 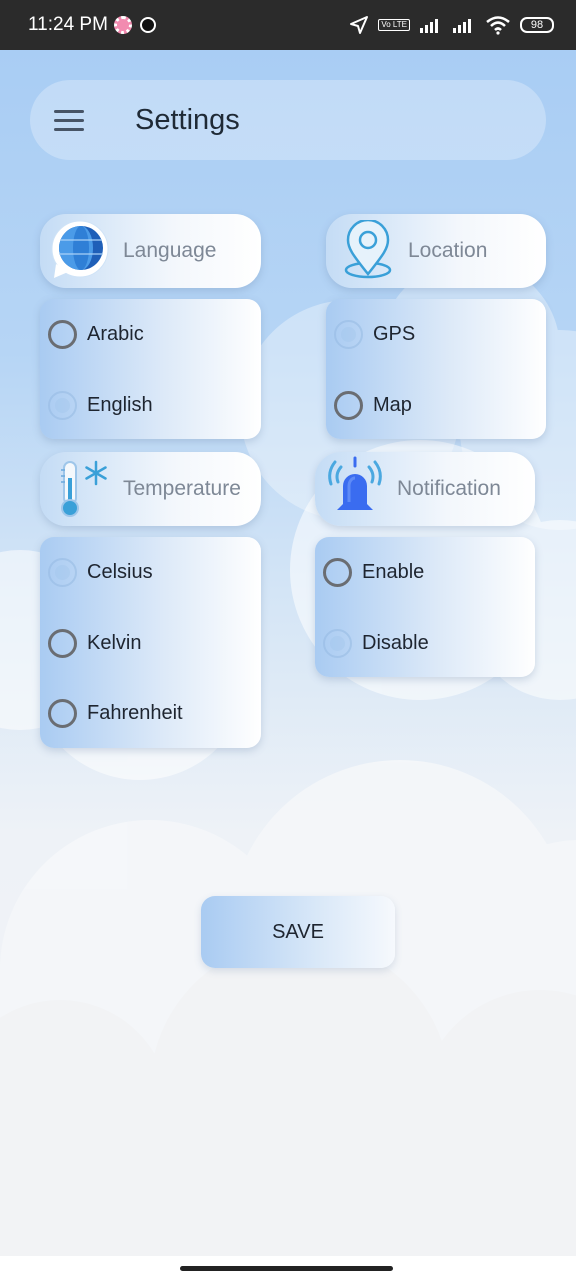 I want to click on volte-icon: Vo LTE, so click(x=394, y=25).